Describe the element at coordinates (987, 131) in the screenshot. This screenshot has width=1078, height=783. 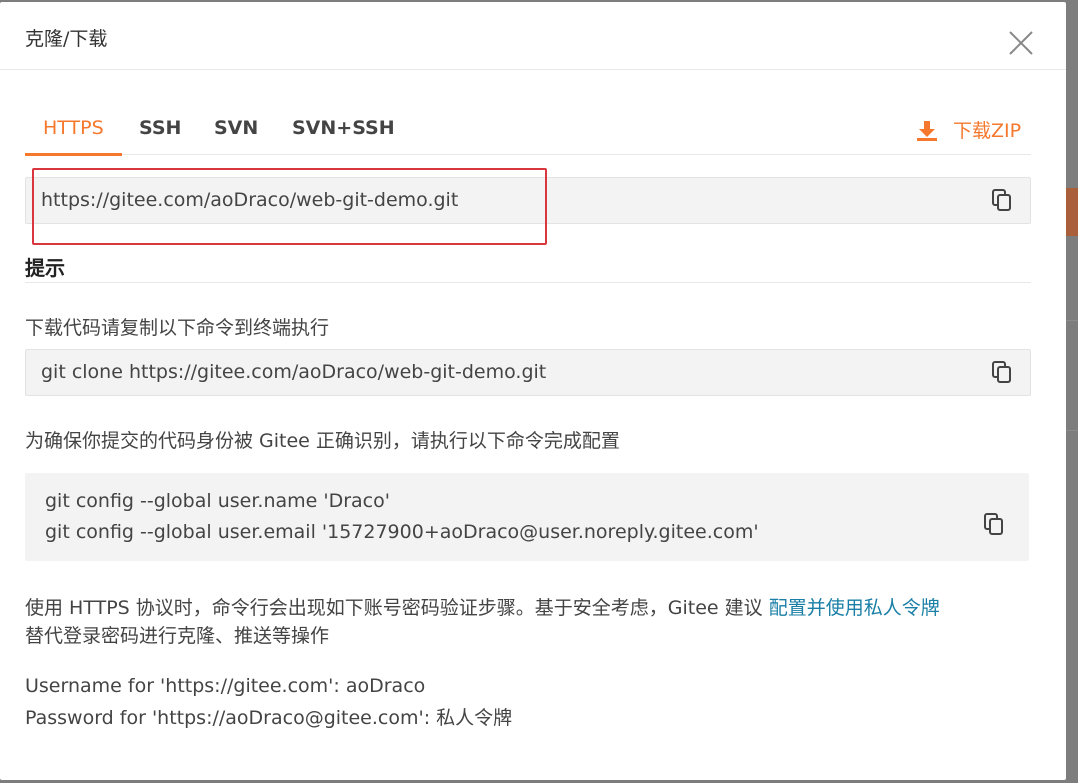
I see `download-zip-label: 下载ZIP` at that location.